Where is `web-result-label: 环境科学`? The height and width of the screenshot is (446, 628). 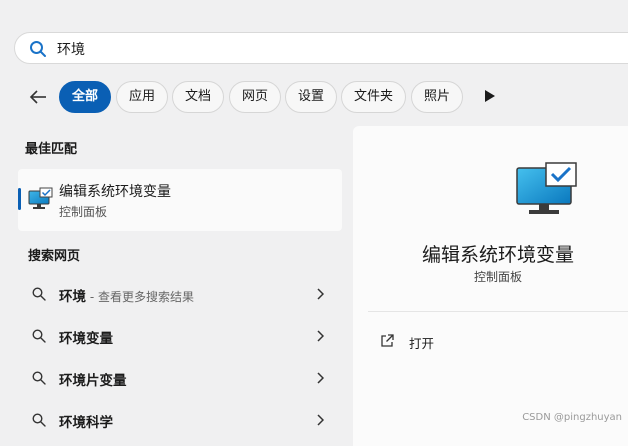
web-result-label: 环境科学 is located at coordinates (86, 423).